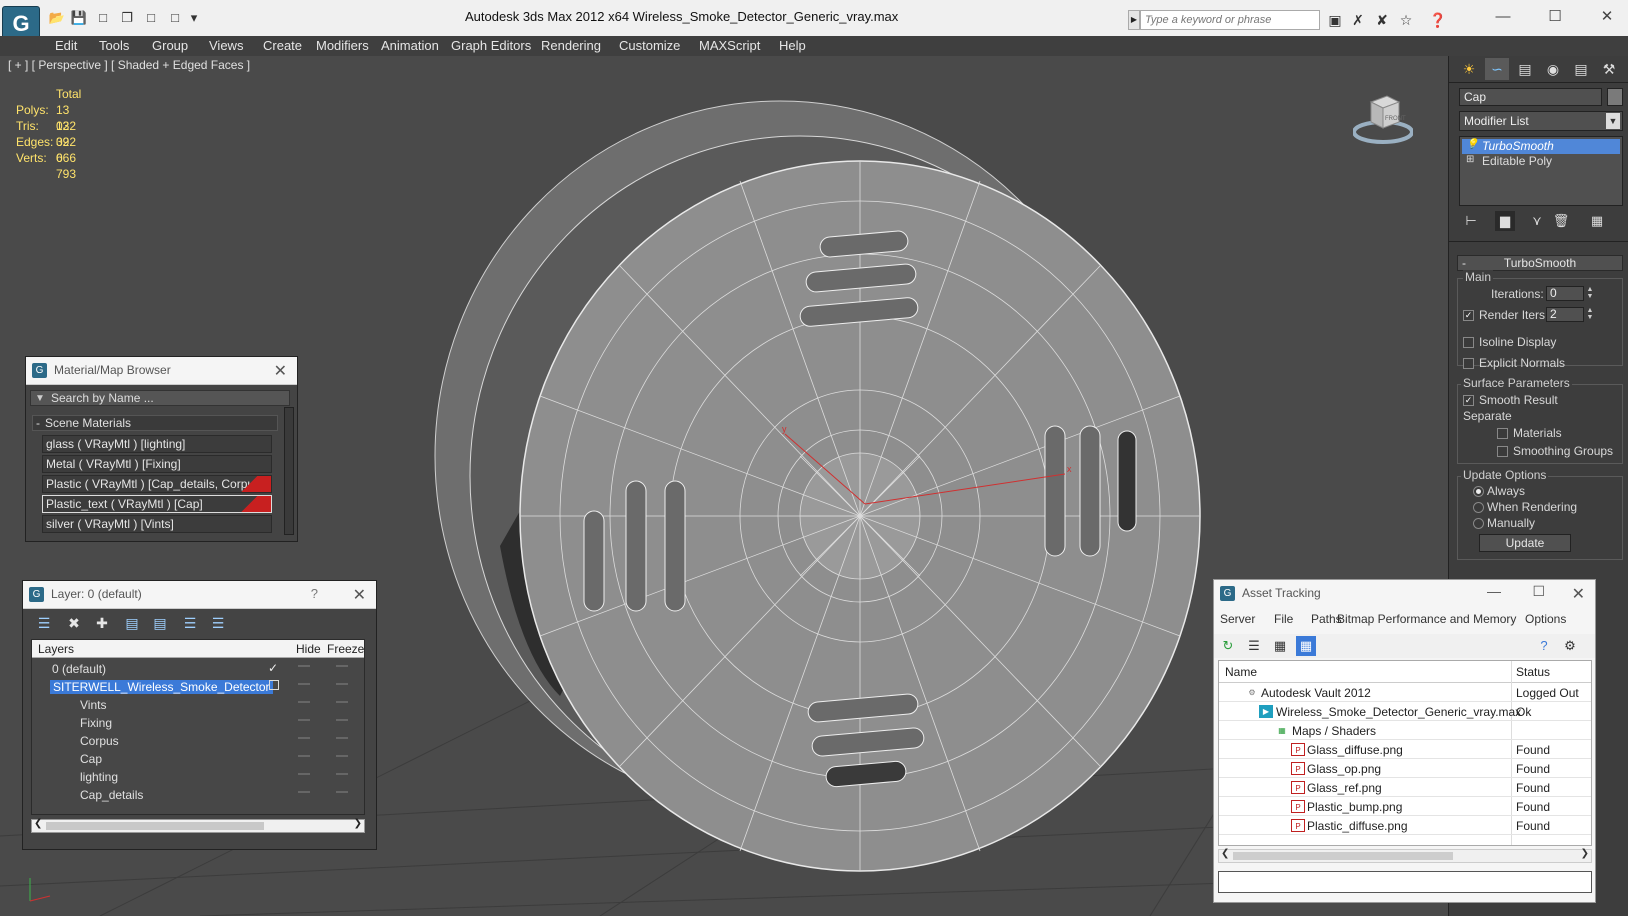  Describe the element at coordinates (1254, 646) in the screenshot. I see `list-view-icon: ☰` at that location.